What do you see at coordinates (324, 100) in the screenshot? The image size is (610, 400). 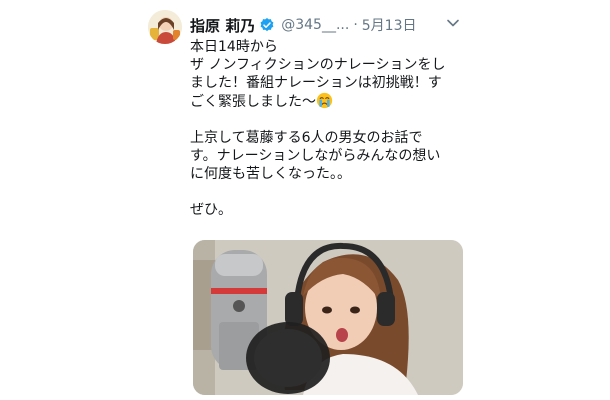 I see `crying-face-emoji-icon` at bounding box center [324, 100].